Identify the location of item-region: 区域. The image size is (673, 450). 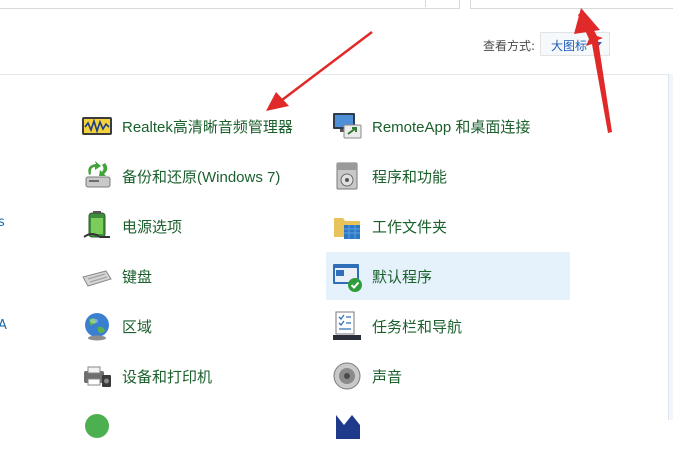
(196, 326).